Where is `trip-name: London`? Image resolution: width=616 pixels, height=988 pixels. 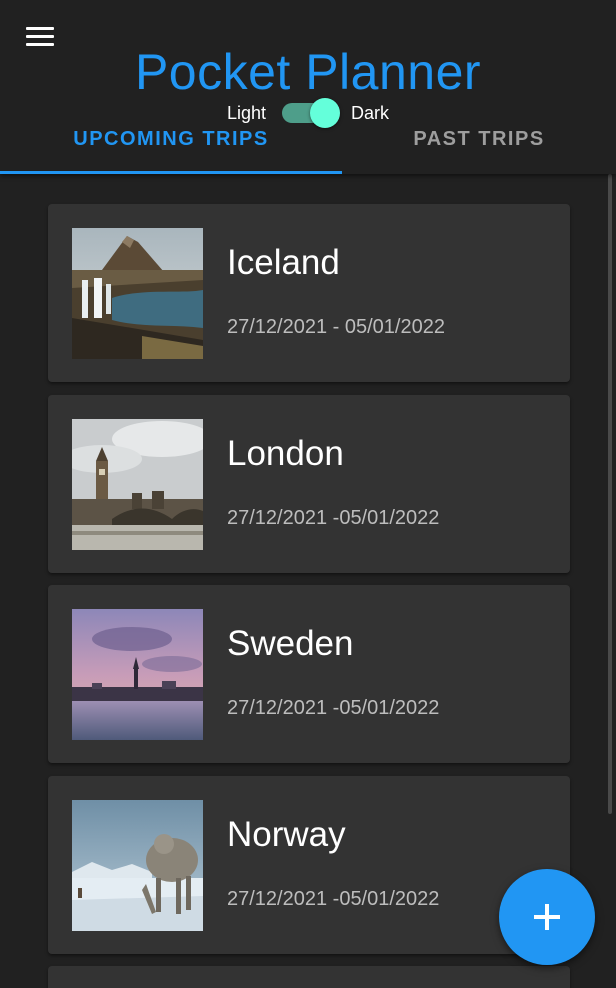 trip-name: London is located at coordinates (285, 453).